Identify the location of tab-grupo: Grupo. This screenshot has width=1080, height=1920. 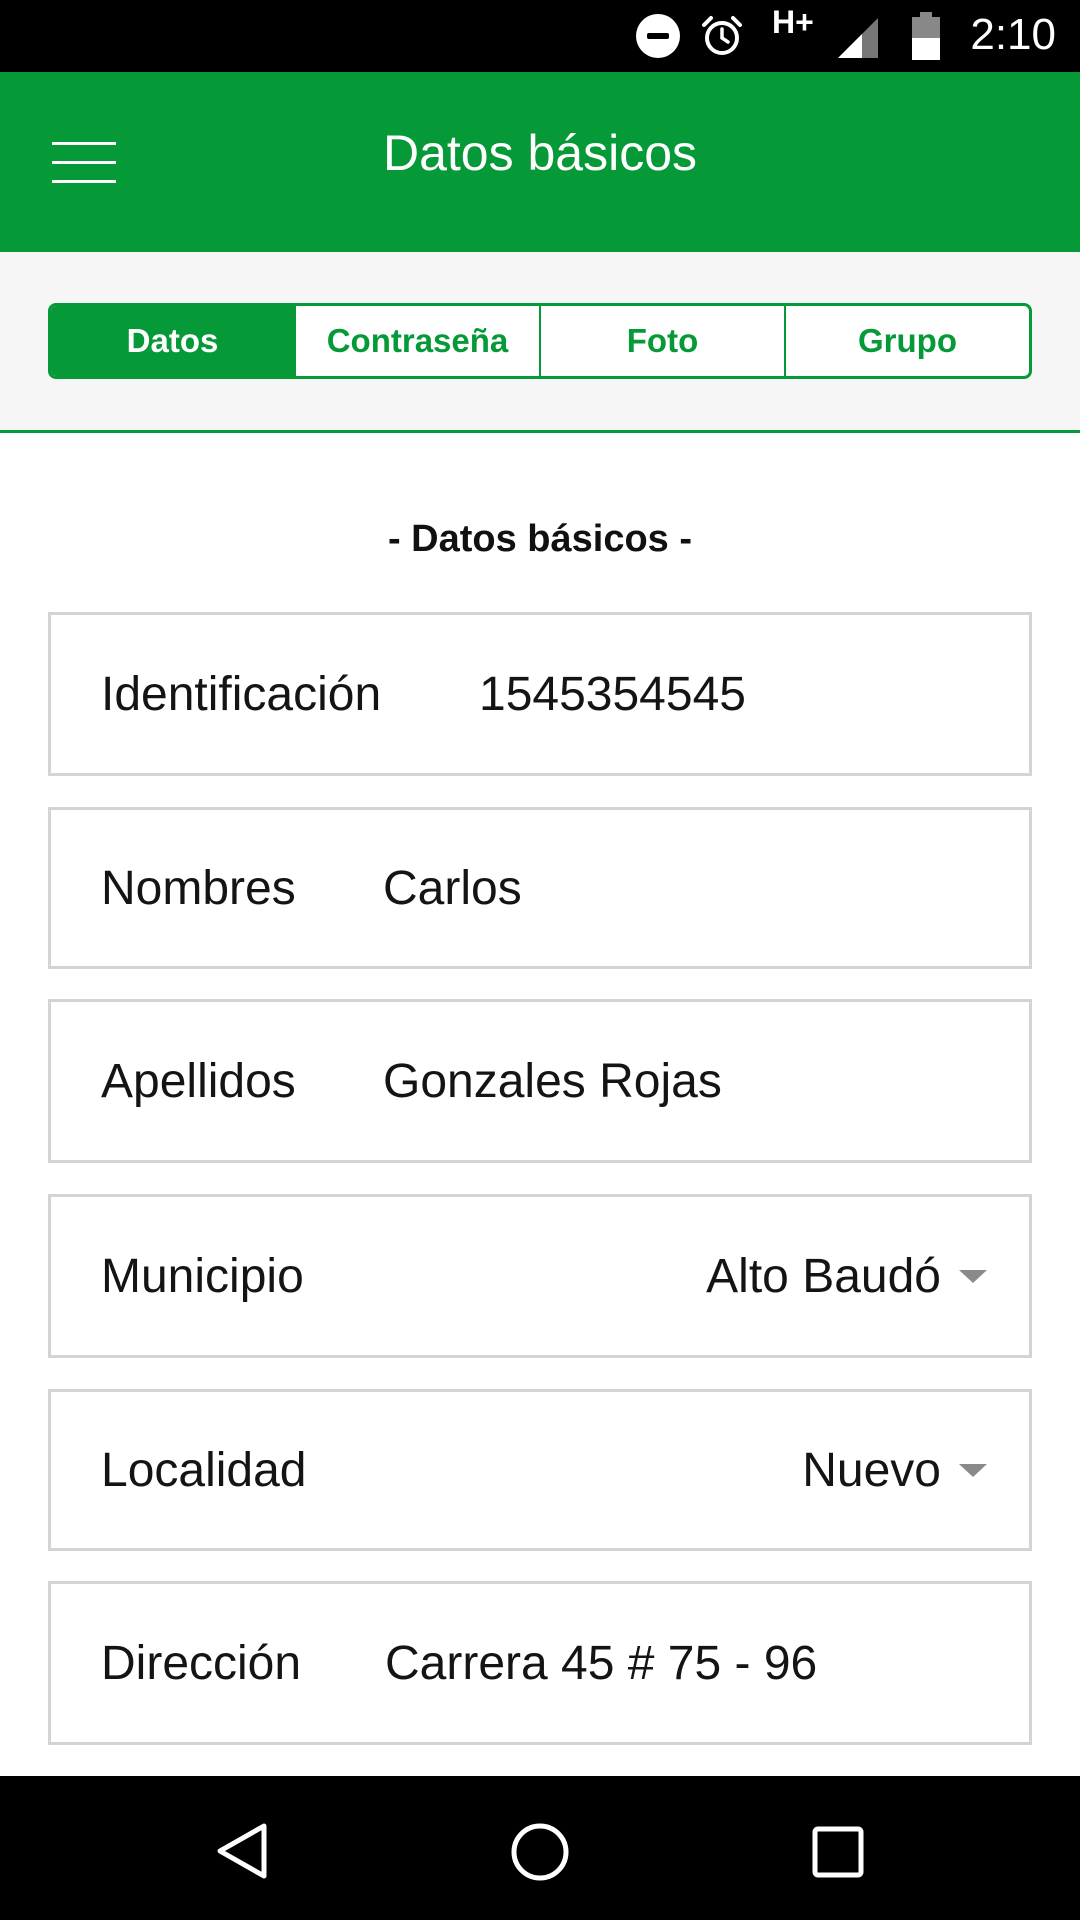
(906, 341).